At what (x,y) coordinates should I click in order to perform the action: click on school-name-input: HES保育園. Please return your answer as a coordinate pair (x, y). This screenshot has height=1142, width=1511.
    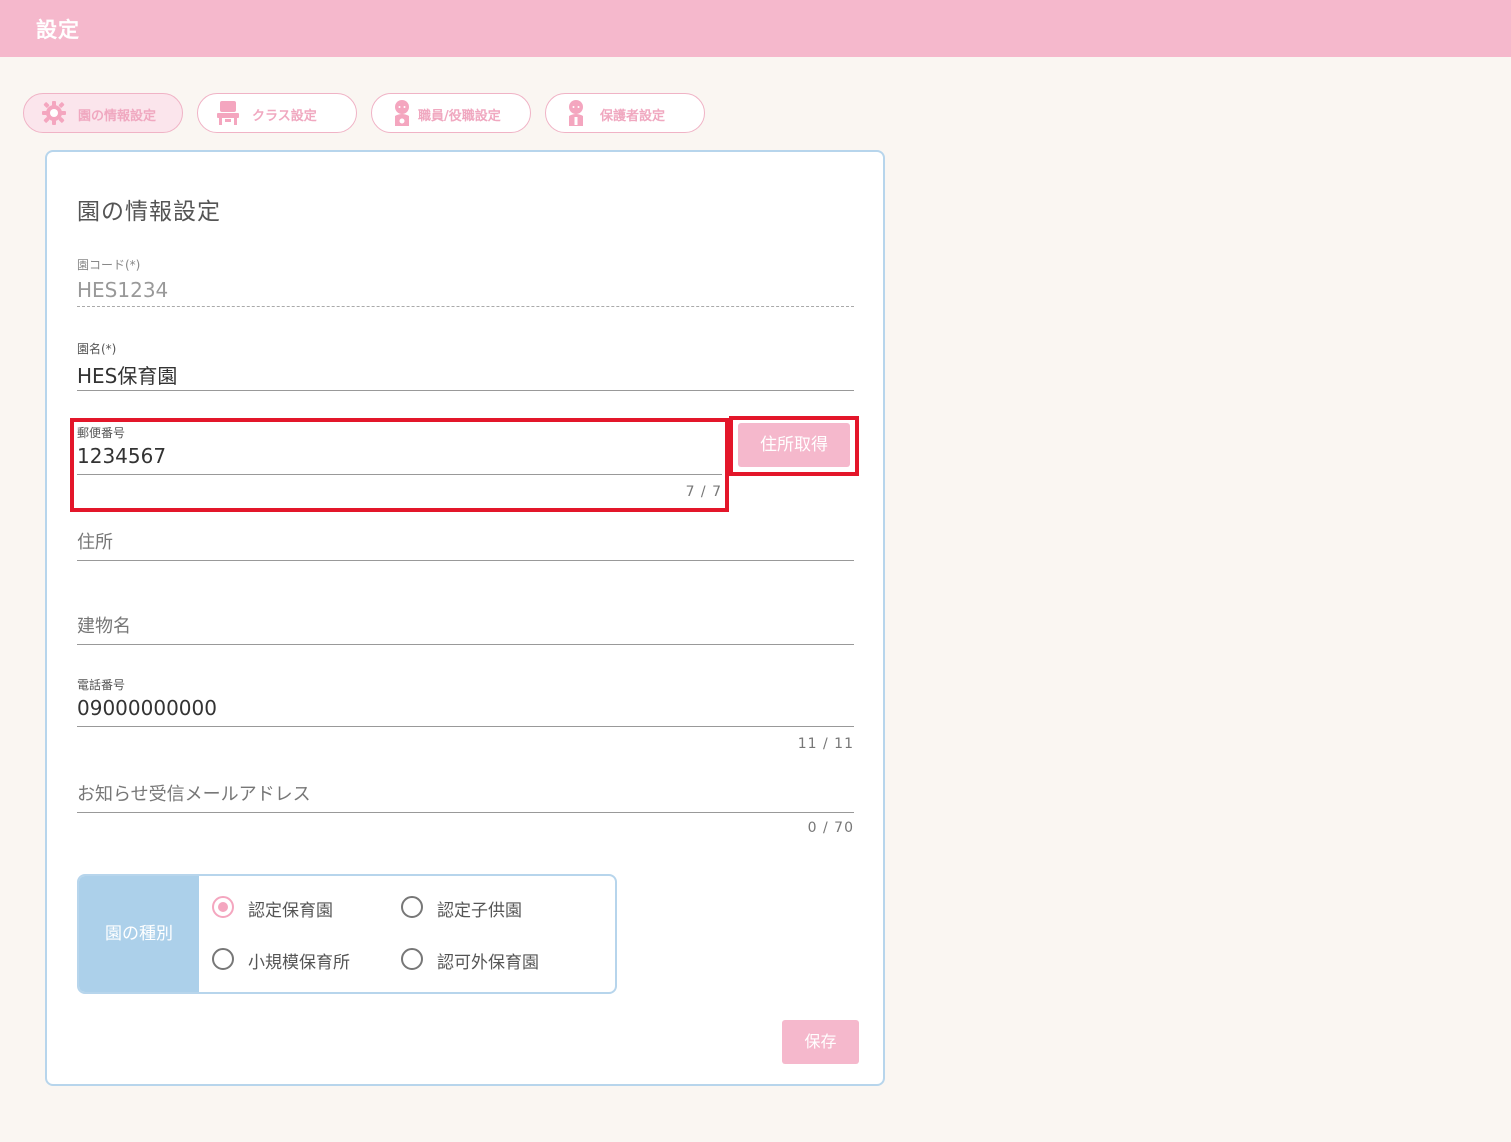
    Looking at the image, I should click on (127, 374).